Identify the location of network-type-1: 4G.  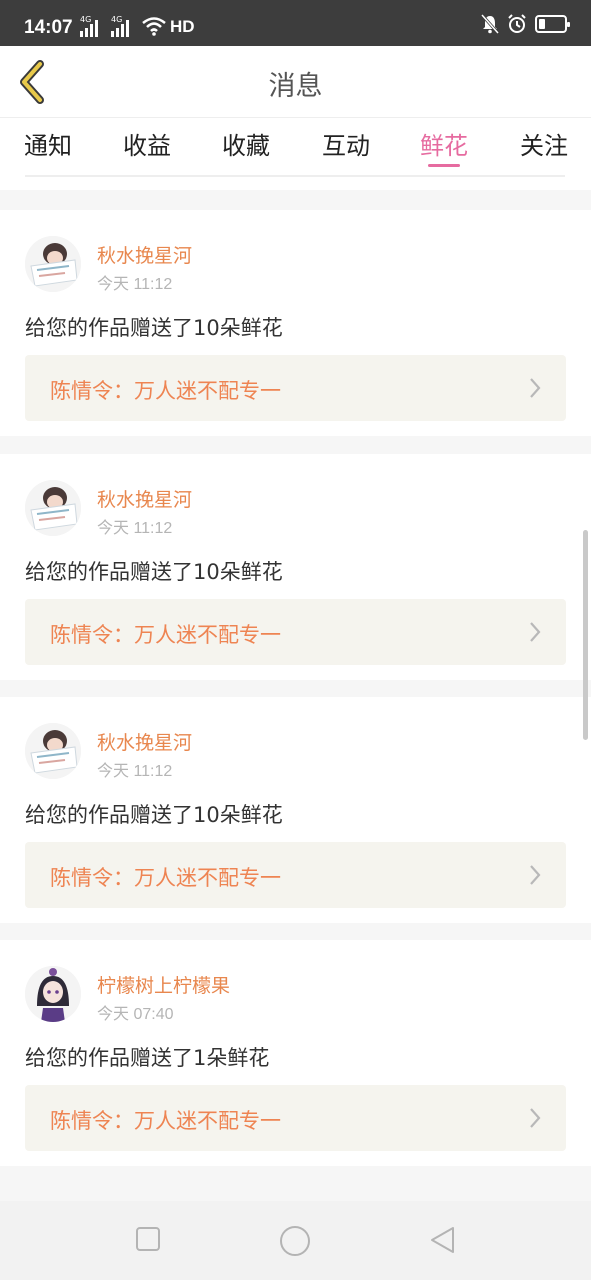
(86, 19).